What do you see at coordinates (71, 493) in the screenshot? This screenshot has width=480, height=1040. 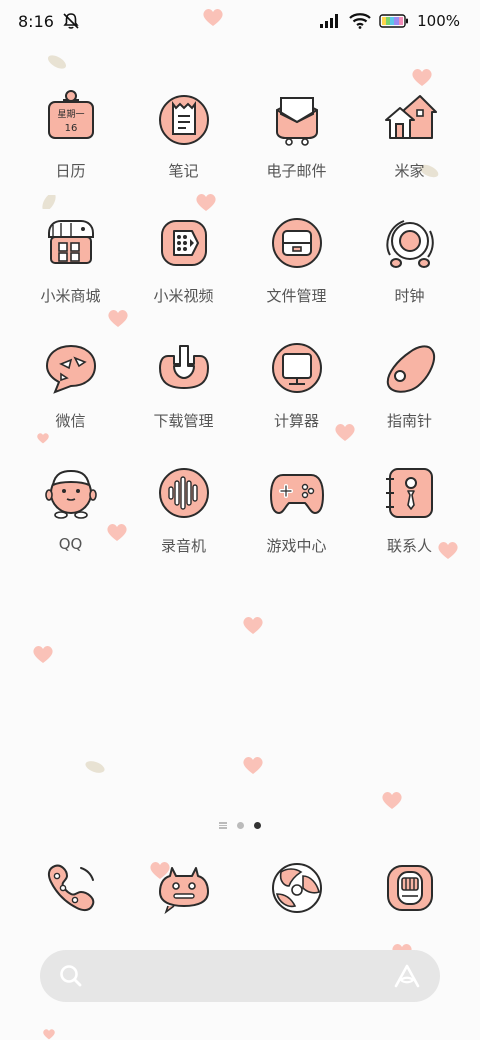 I see `qq-icon` at bounding box center [71, 493].